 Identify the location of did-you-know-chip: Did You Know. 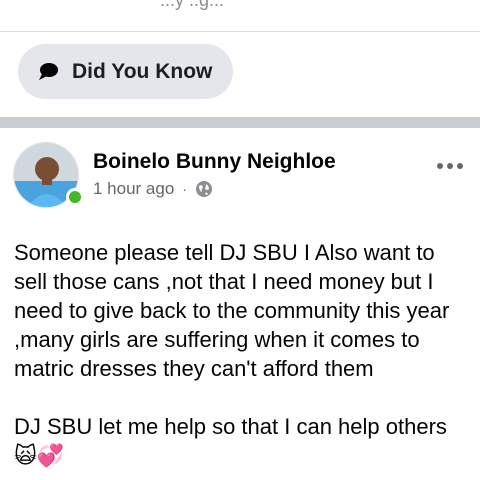
(125, 71).